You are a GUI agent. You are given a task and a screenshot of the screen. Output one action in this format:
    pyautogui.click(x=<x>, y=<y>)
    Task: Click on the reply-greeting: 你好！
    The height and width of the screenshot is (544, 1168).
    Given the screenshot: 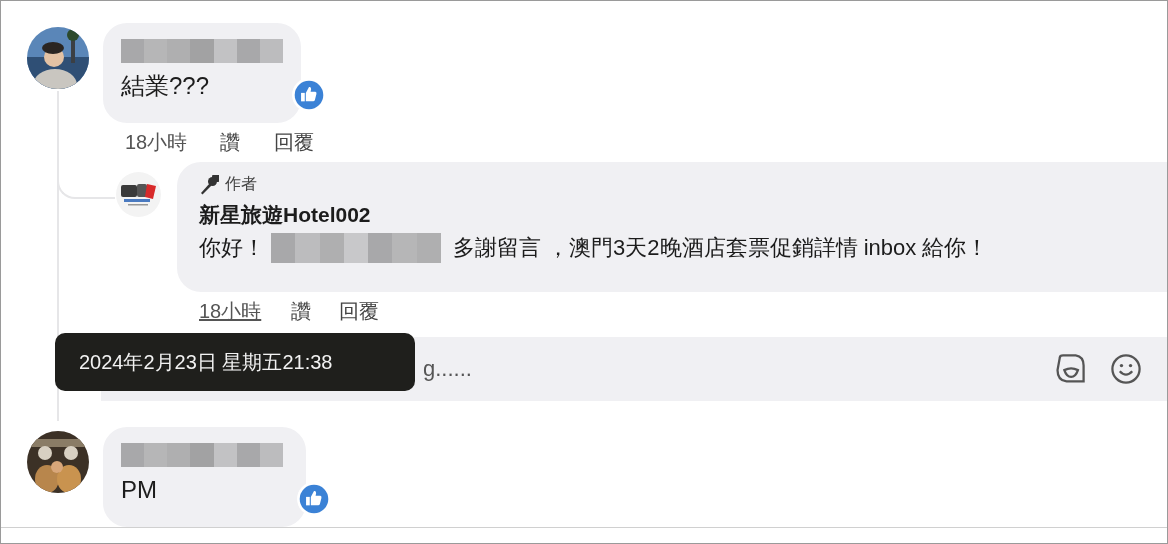 What is the action you would take?
    pyautogui.click(x=232, y=248)
    